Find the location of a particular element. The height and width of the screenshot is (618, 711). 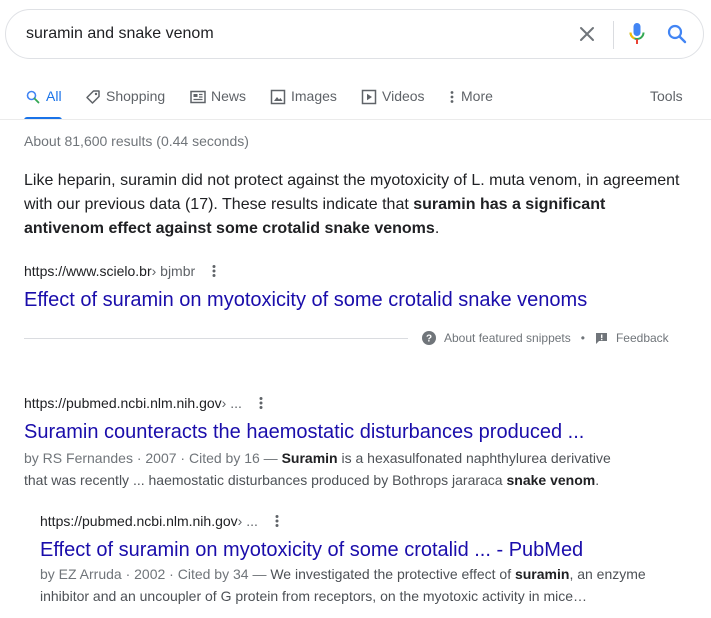

search-submit-button is located at coordinates (677, 34).